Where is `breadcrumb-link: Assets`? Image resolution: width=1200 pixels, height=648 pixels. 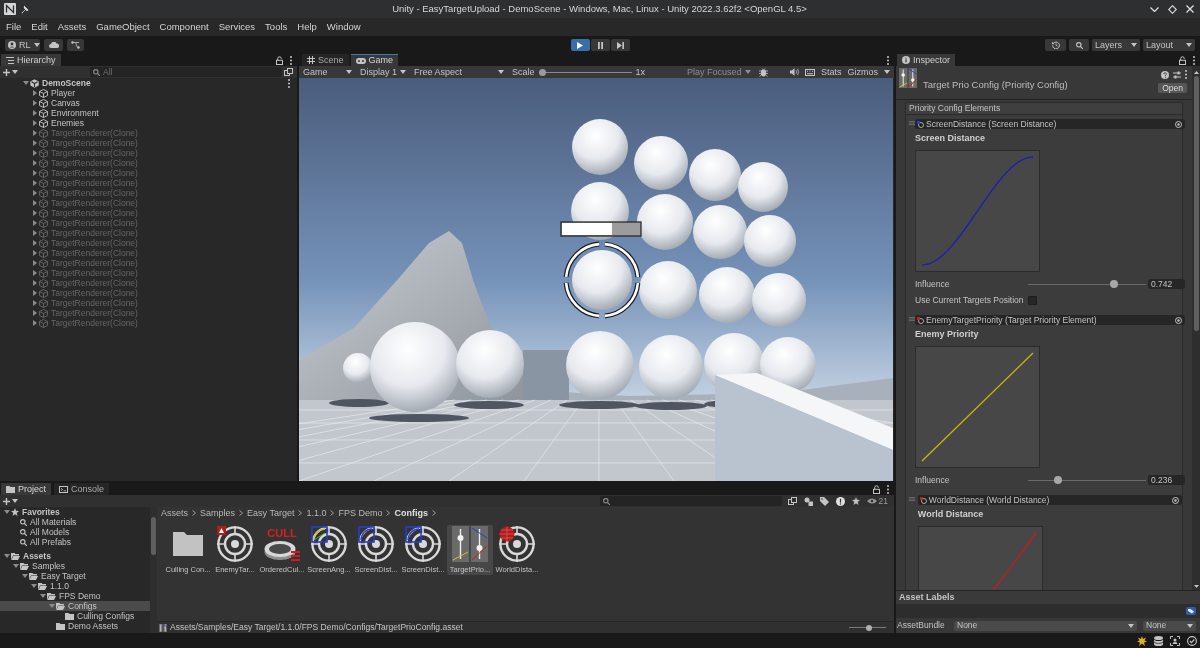
breadcrumb-link: Assets is located at coordinates (174, 513).